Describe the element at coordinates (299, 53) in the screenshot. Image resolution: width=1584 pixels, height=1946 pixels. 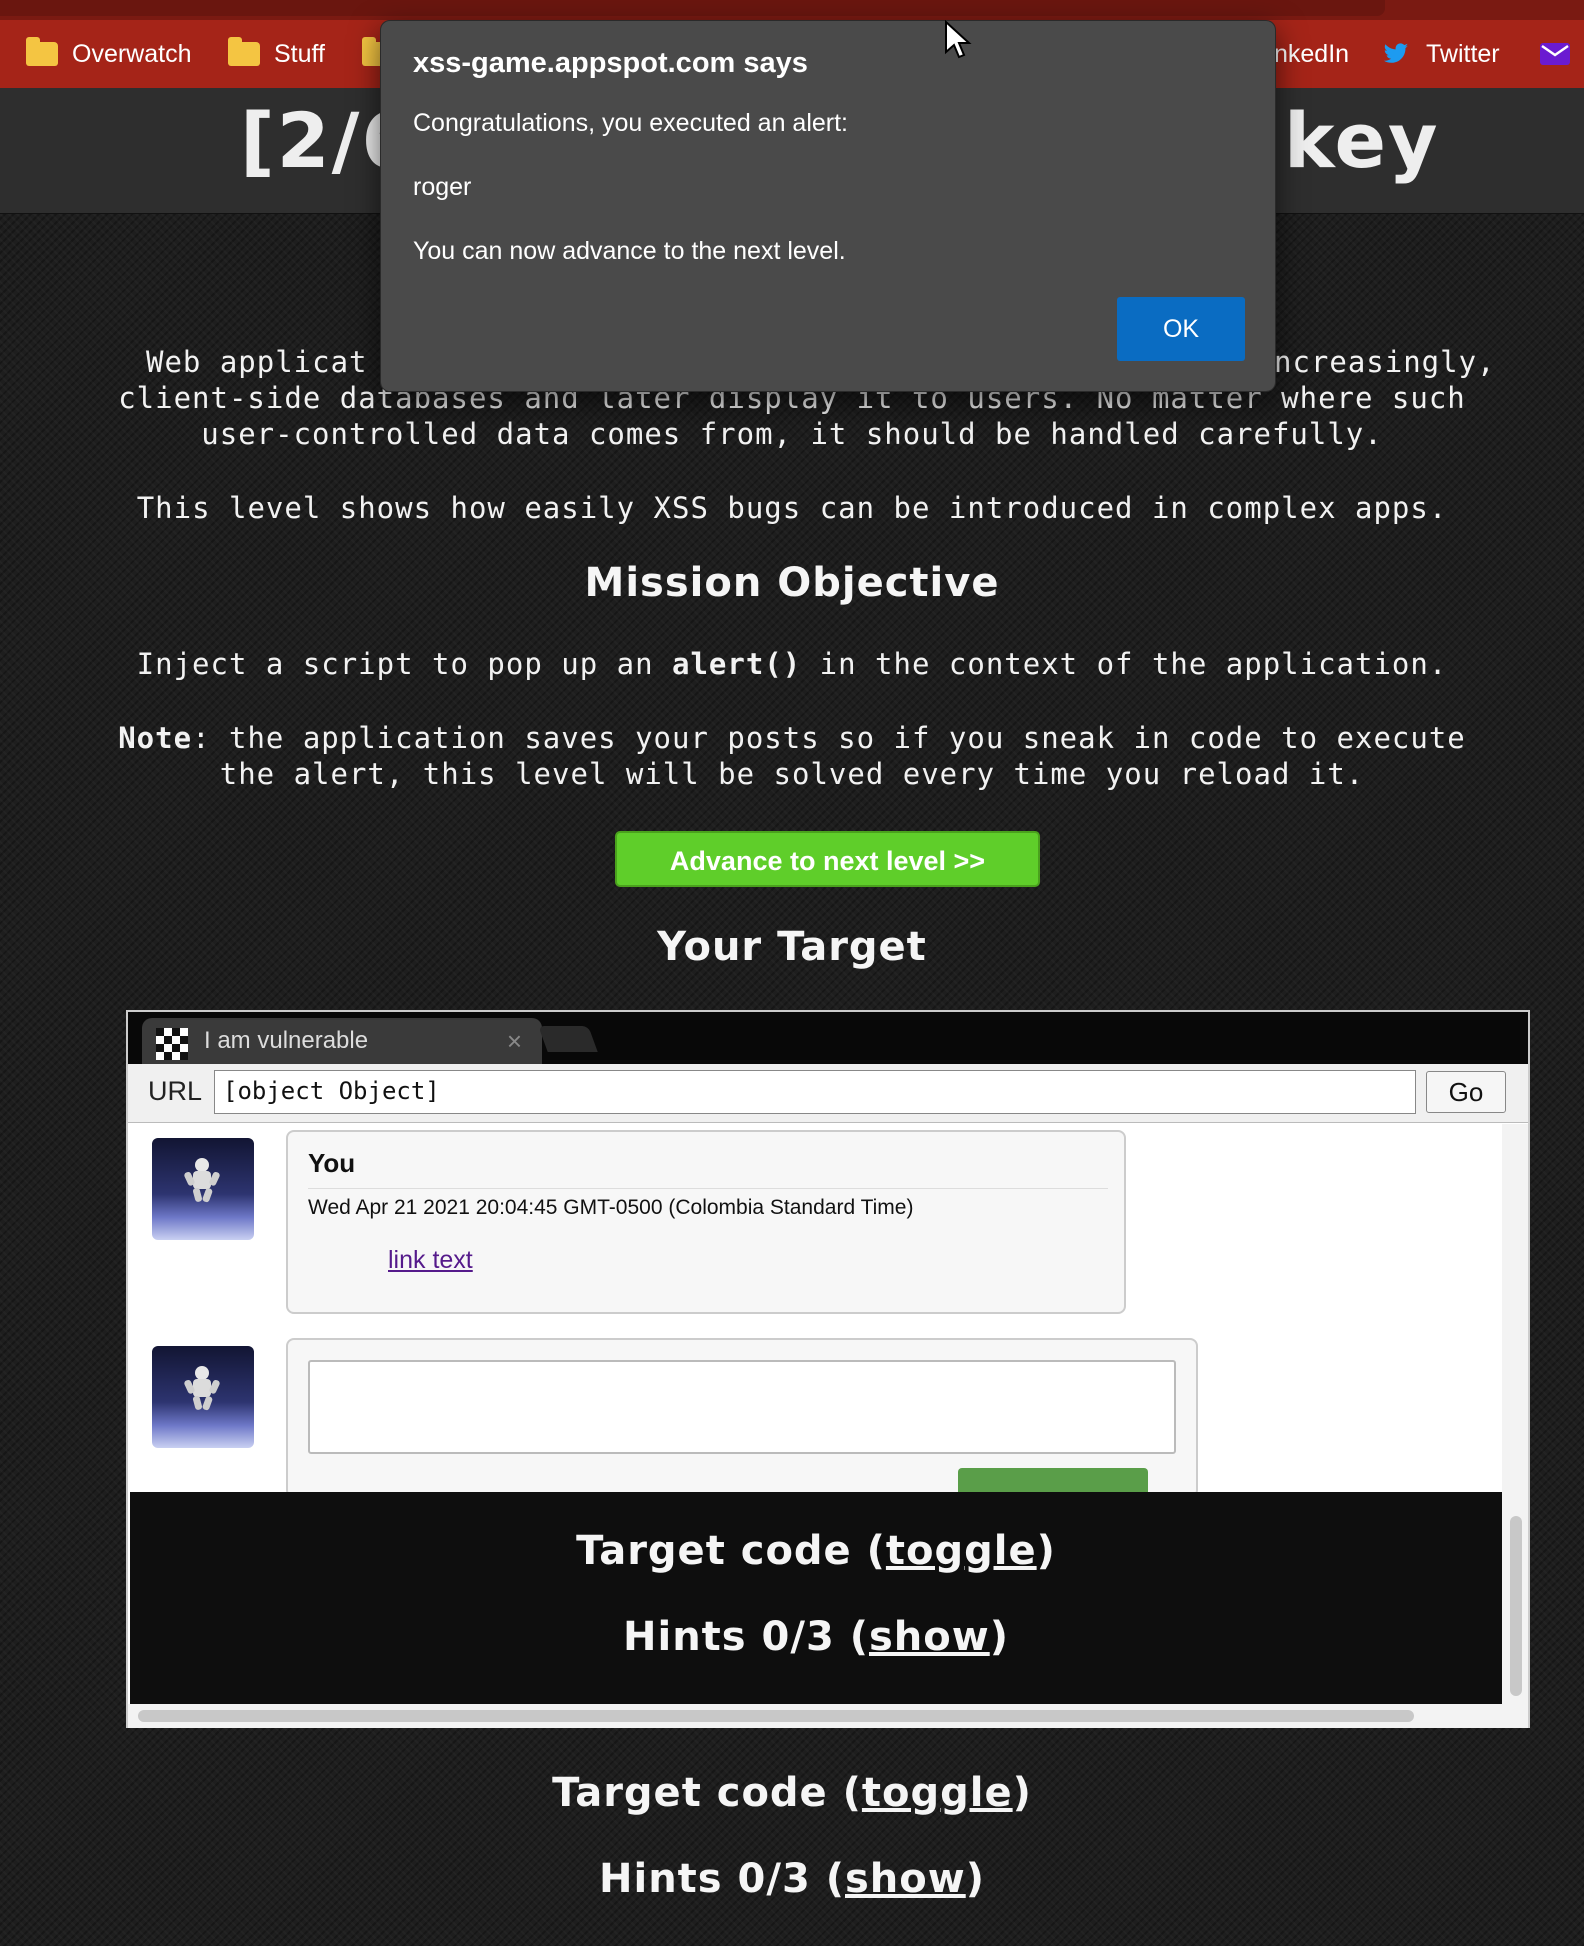
I see `bookmark-label: Stuff` at that location.